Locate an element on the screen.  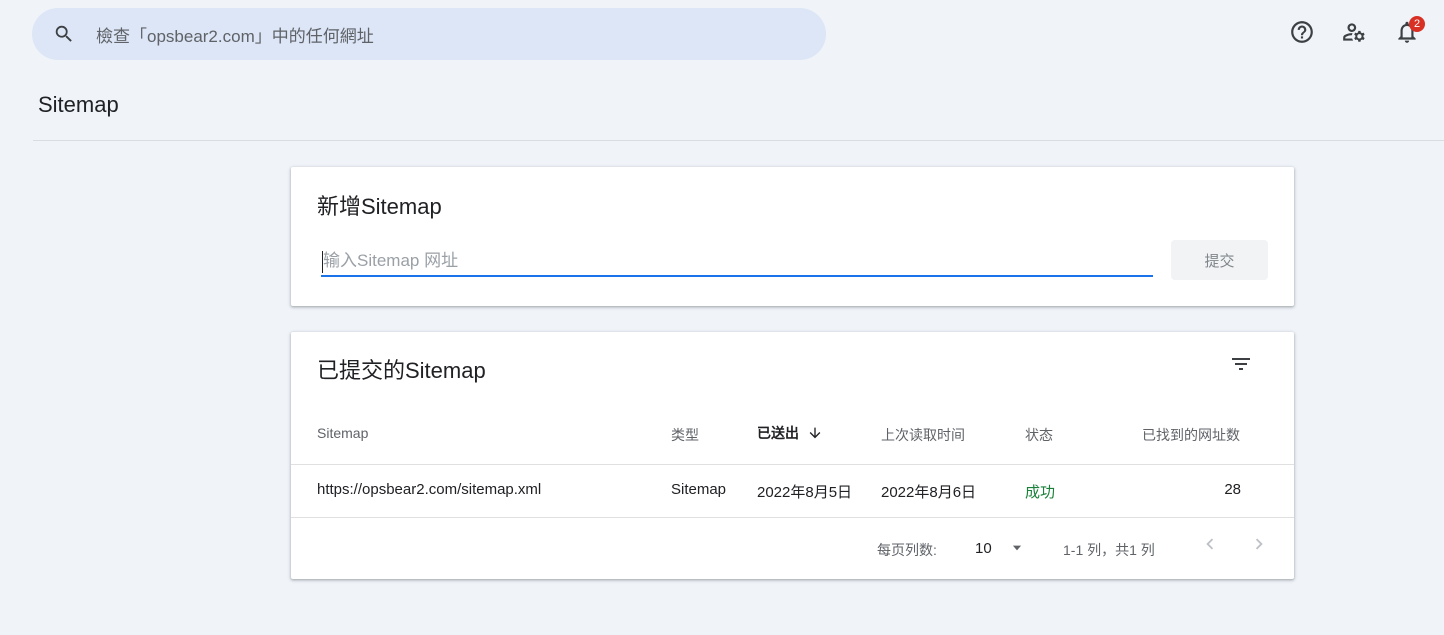
column-header-sitemap: Sitemap is located at coordinates (342, 433).